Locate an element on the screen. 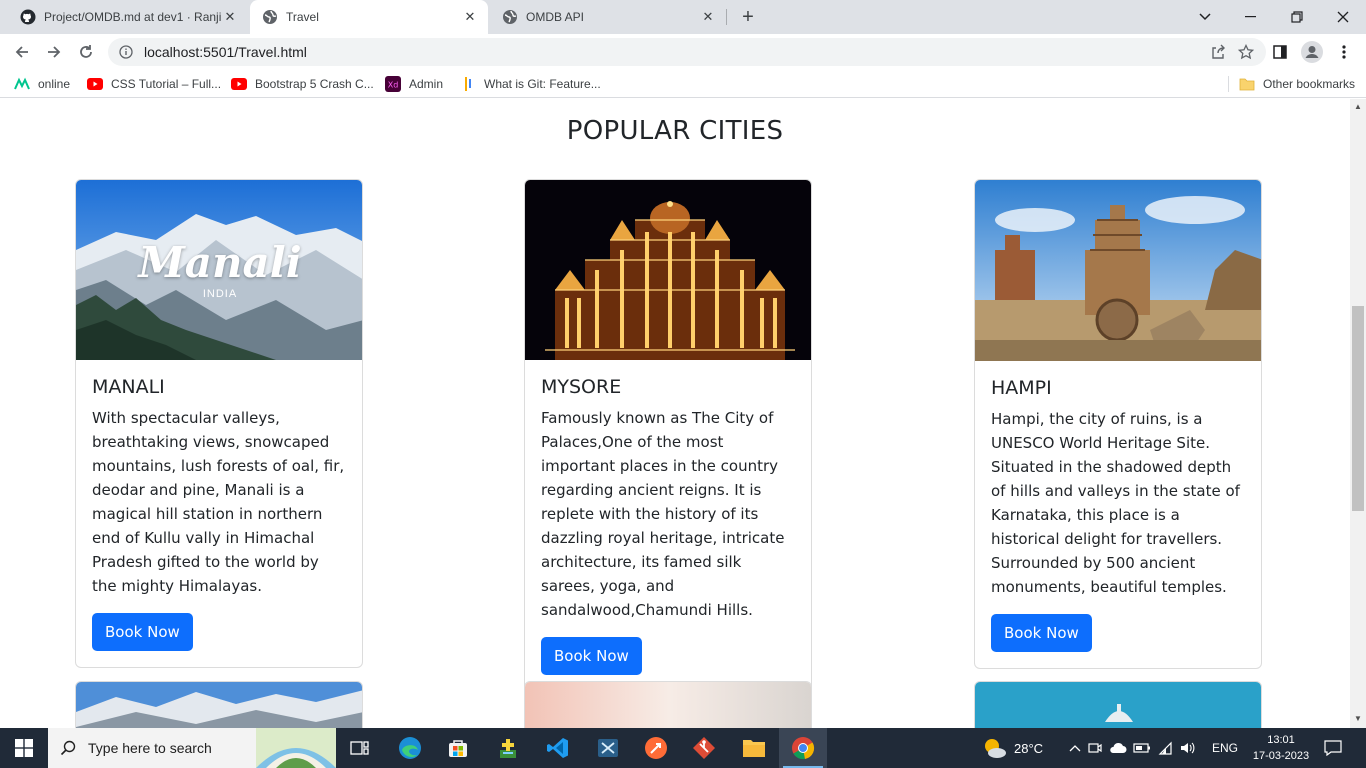 Image resolution: width=1366 pixels, height=768 pixels. taskbar-edge is located at coordinates (410, 748).